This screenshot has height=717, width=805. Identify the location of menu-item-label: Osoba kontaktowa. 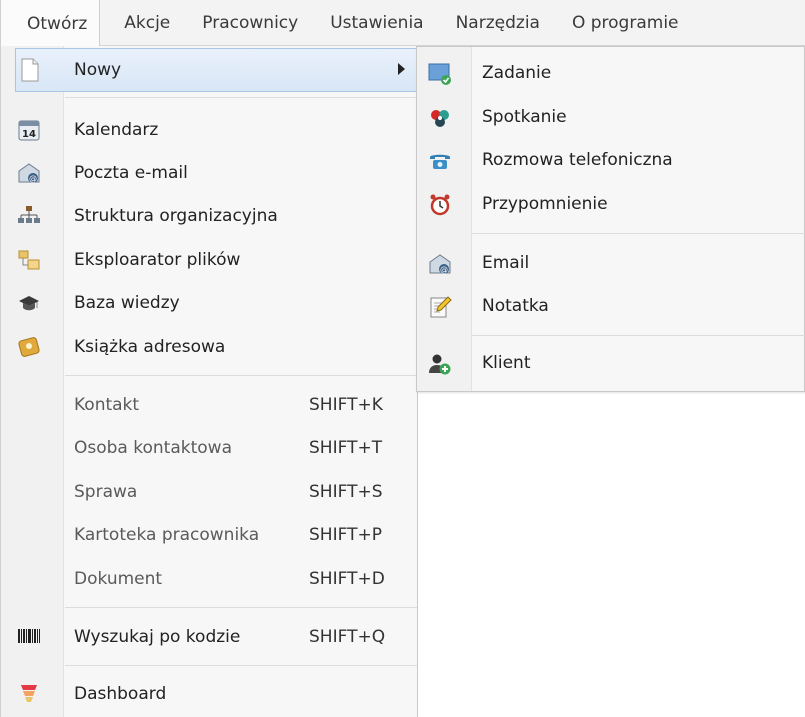
(153, 448).